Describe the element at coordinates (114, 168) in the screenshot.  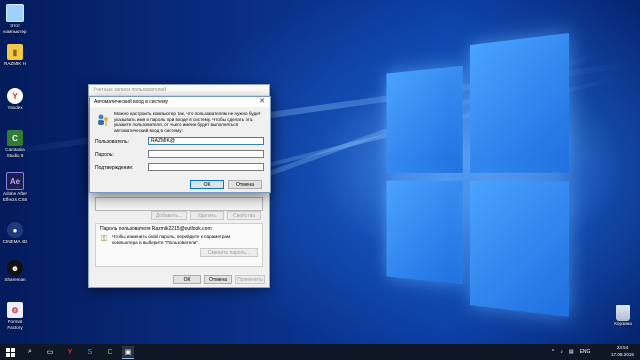
I see `confirm-password-label: Подтверждение:` at that location.